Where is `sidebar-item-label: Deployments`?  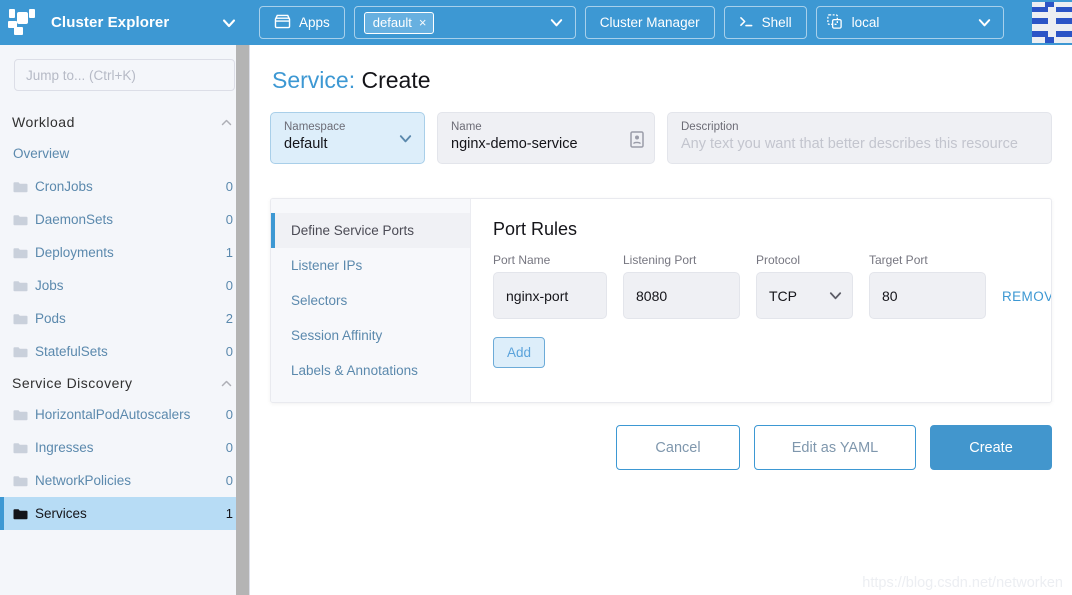 sidebar-item-label: Deployments is located at coordinates (74, 252).